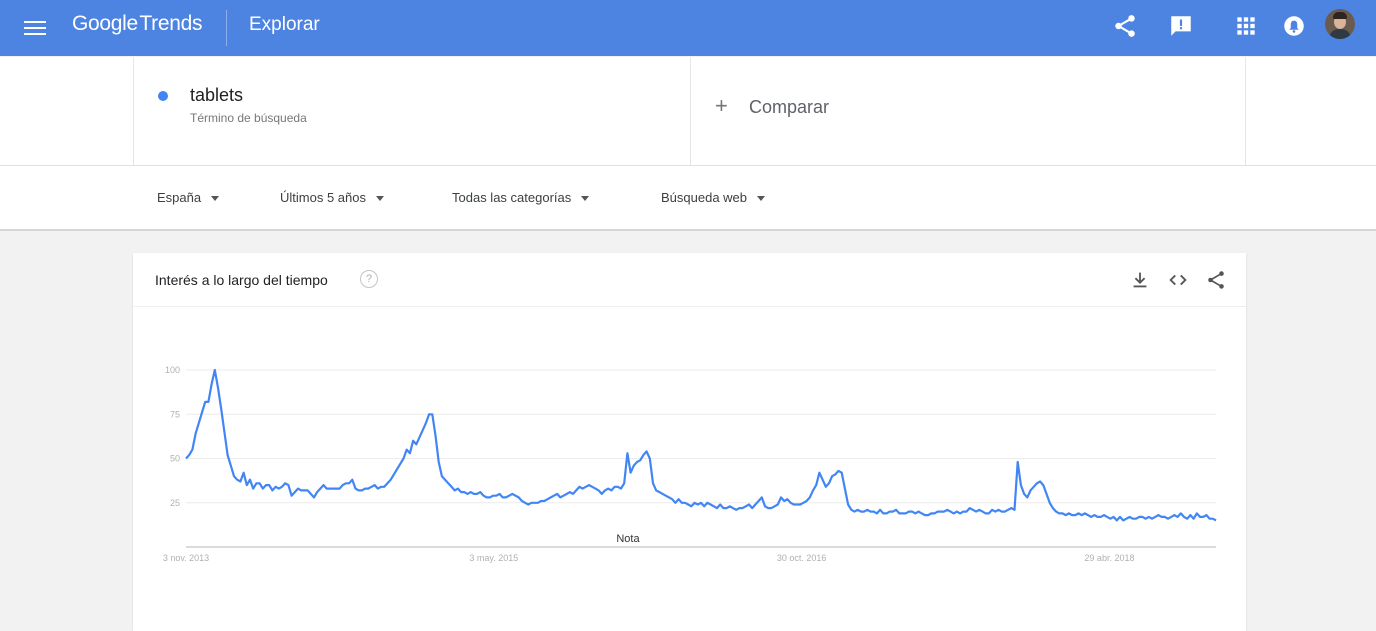 Image resolution: width=1376 pixels, height=631 pixels. Describe the element at coordinates (226, 28) in the screenshot. I see `header-divider` at that location.